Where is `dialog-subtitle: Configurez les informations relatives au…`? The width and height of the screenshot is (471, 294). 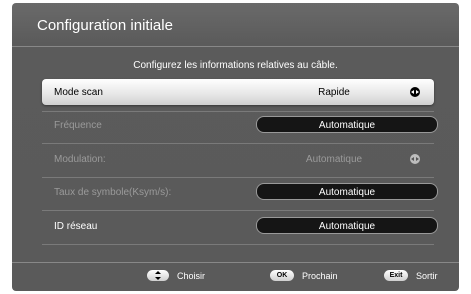
dialog-subtitle: Configurez les informations relatives au… is located at coordinates (235, 65).